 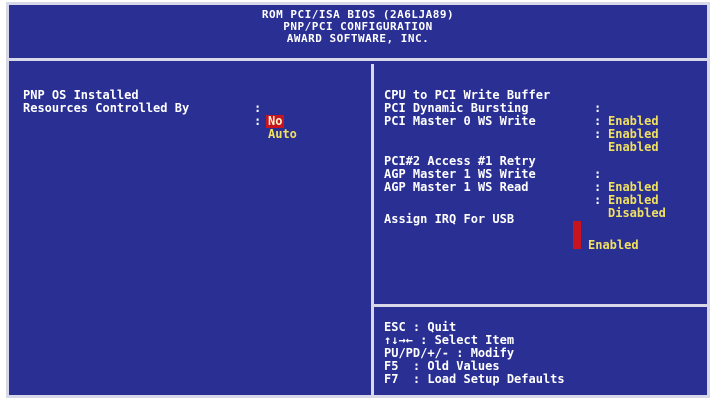 I want to click on setting-assign-irq-for-usb: Assign IRQ For USB : Enabled, so click(x=544, y=232).